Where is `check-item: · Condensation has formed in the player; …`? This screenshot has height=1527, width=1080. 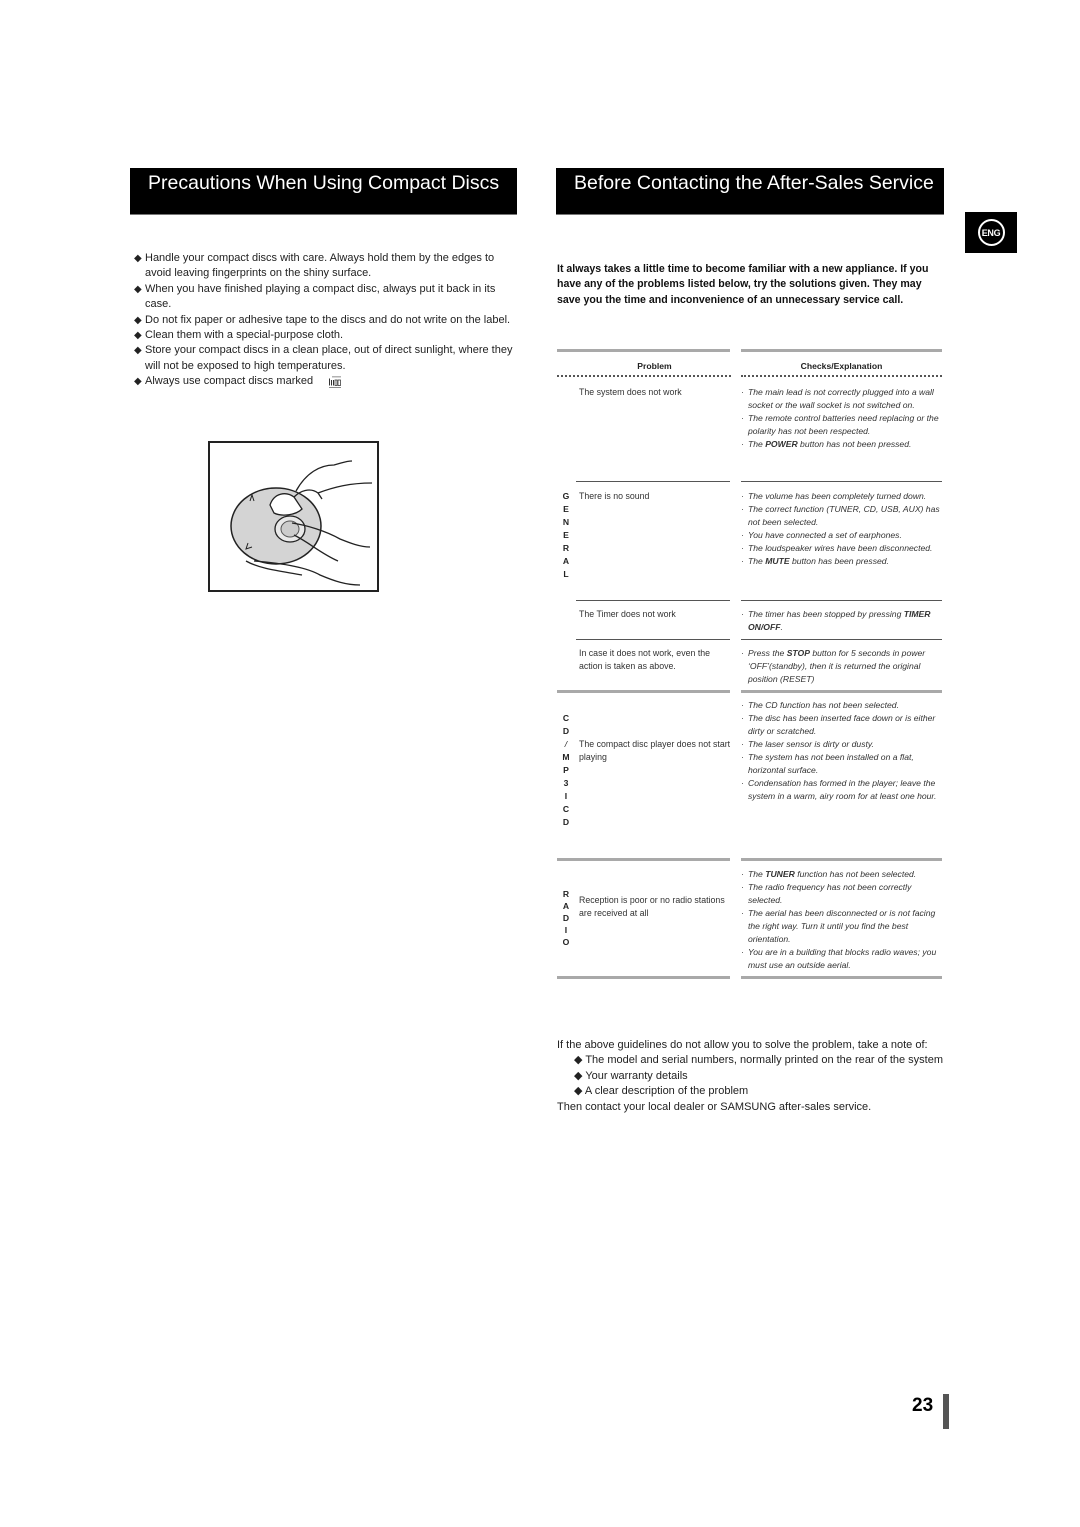
check-item: · Condensation has formed in the player; … is located at coordinates (839, 789).